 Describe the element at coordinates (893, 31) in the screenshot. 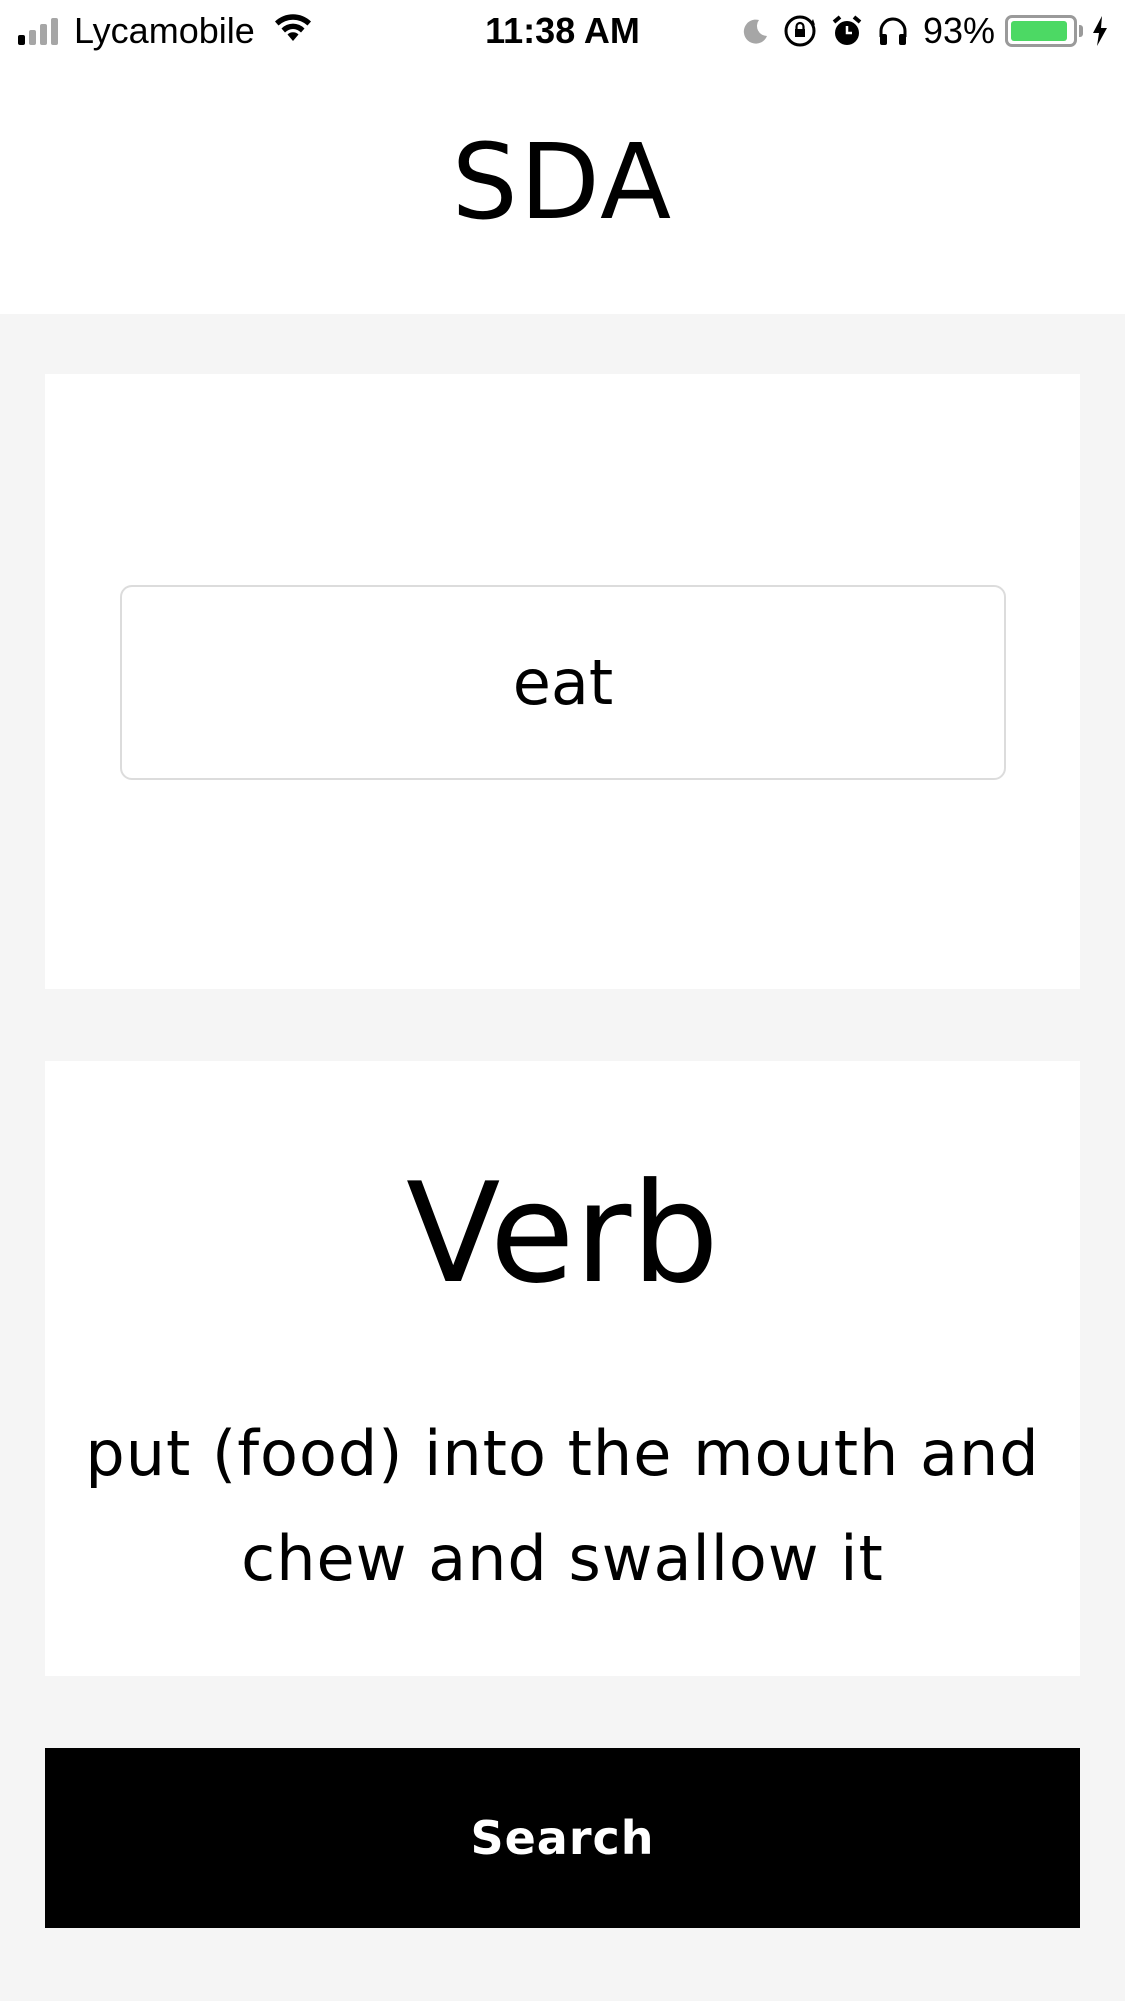

I see `headphones-icon` at that location.